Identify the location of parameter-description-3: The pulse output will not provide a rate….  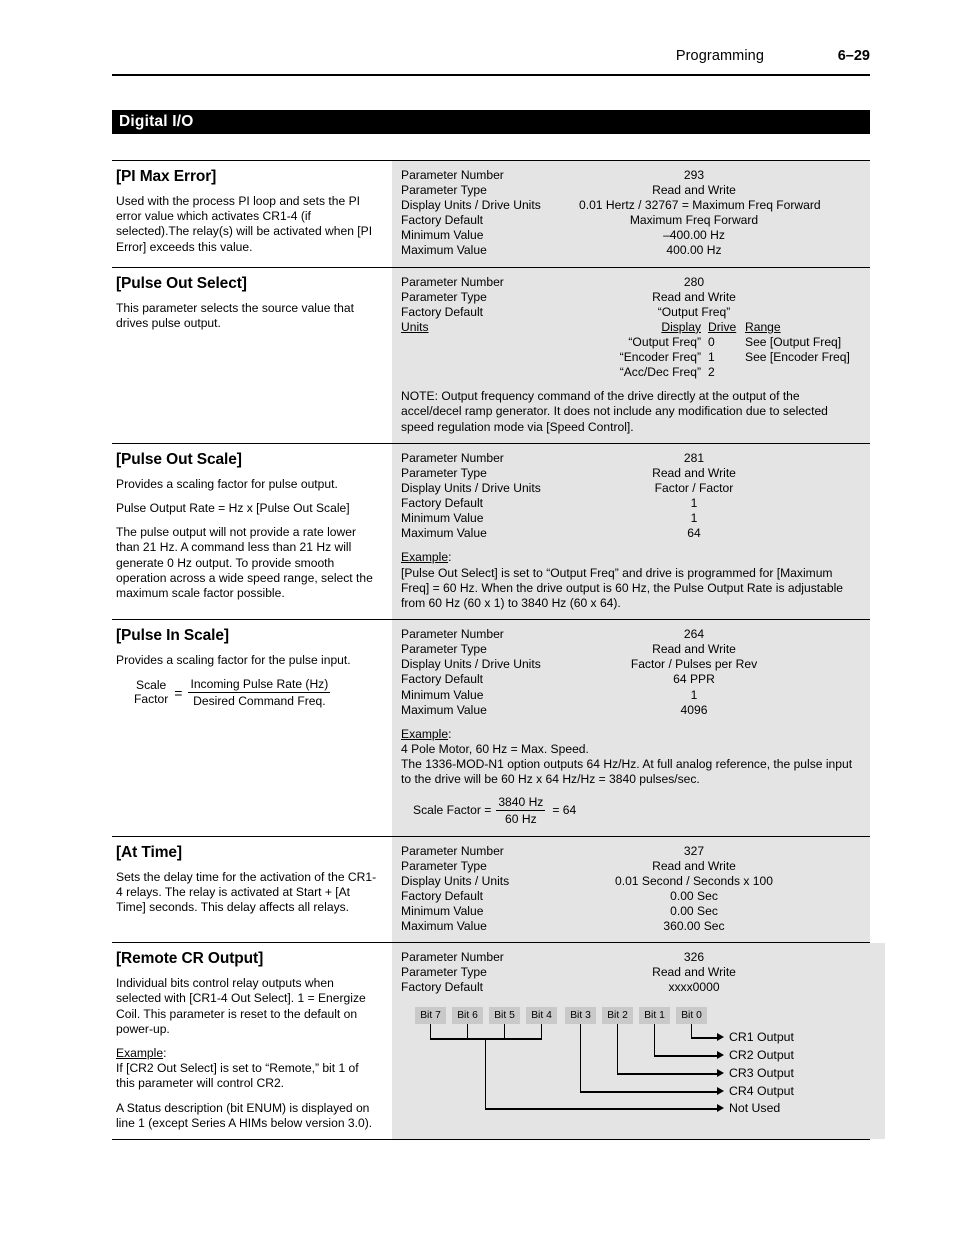
(244, 563).